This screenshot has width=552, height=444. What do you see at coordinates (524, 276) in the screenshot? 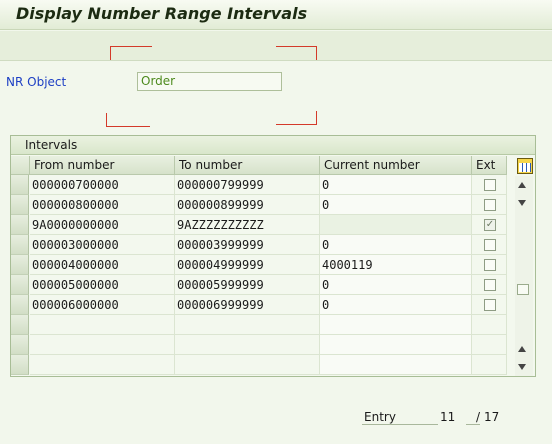
I see `vertical-scrollbar` at bounding box center [524, 276].